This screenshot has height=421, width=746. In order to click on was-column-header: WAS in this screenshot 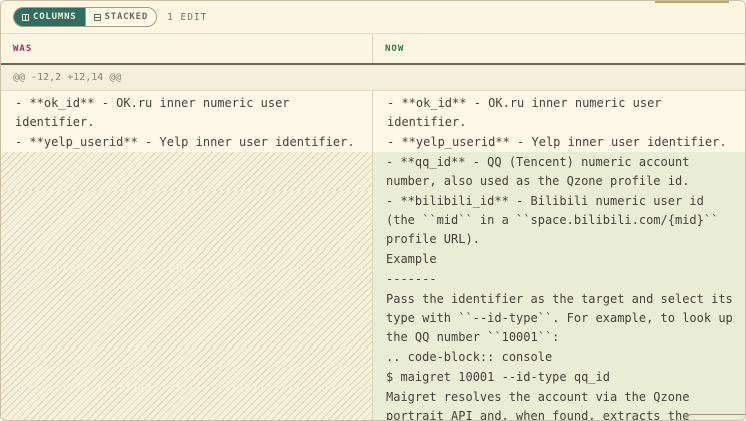, I will do `click(187, 48)`.